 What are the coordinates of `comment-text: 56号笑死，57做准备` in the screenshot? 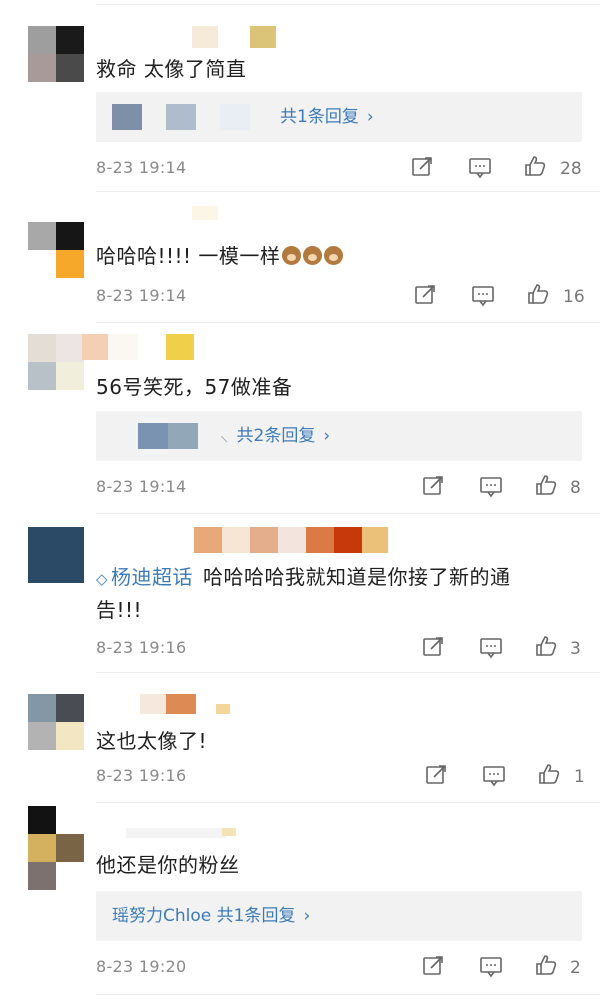 It's located at (194, 387).